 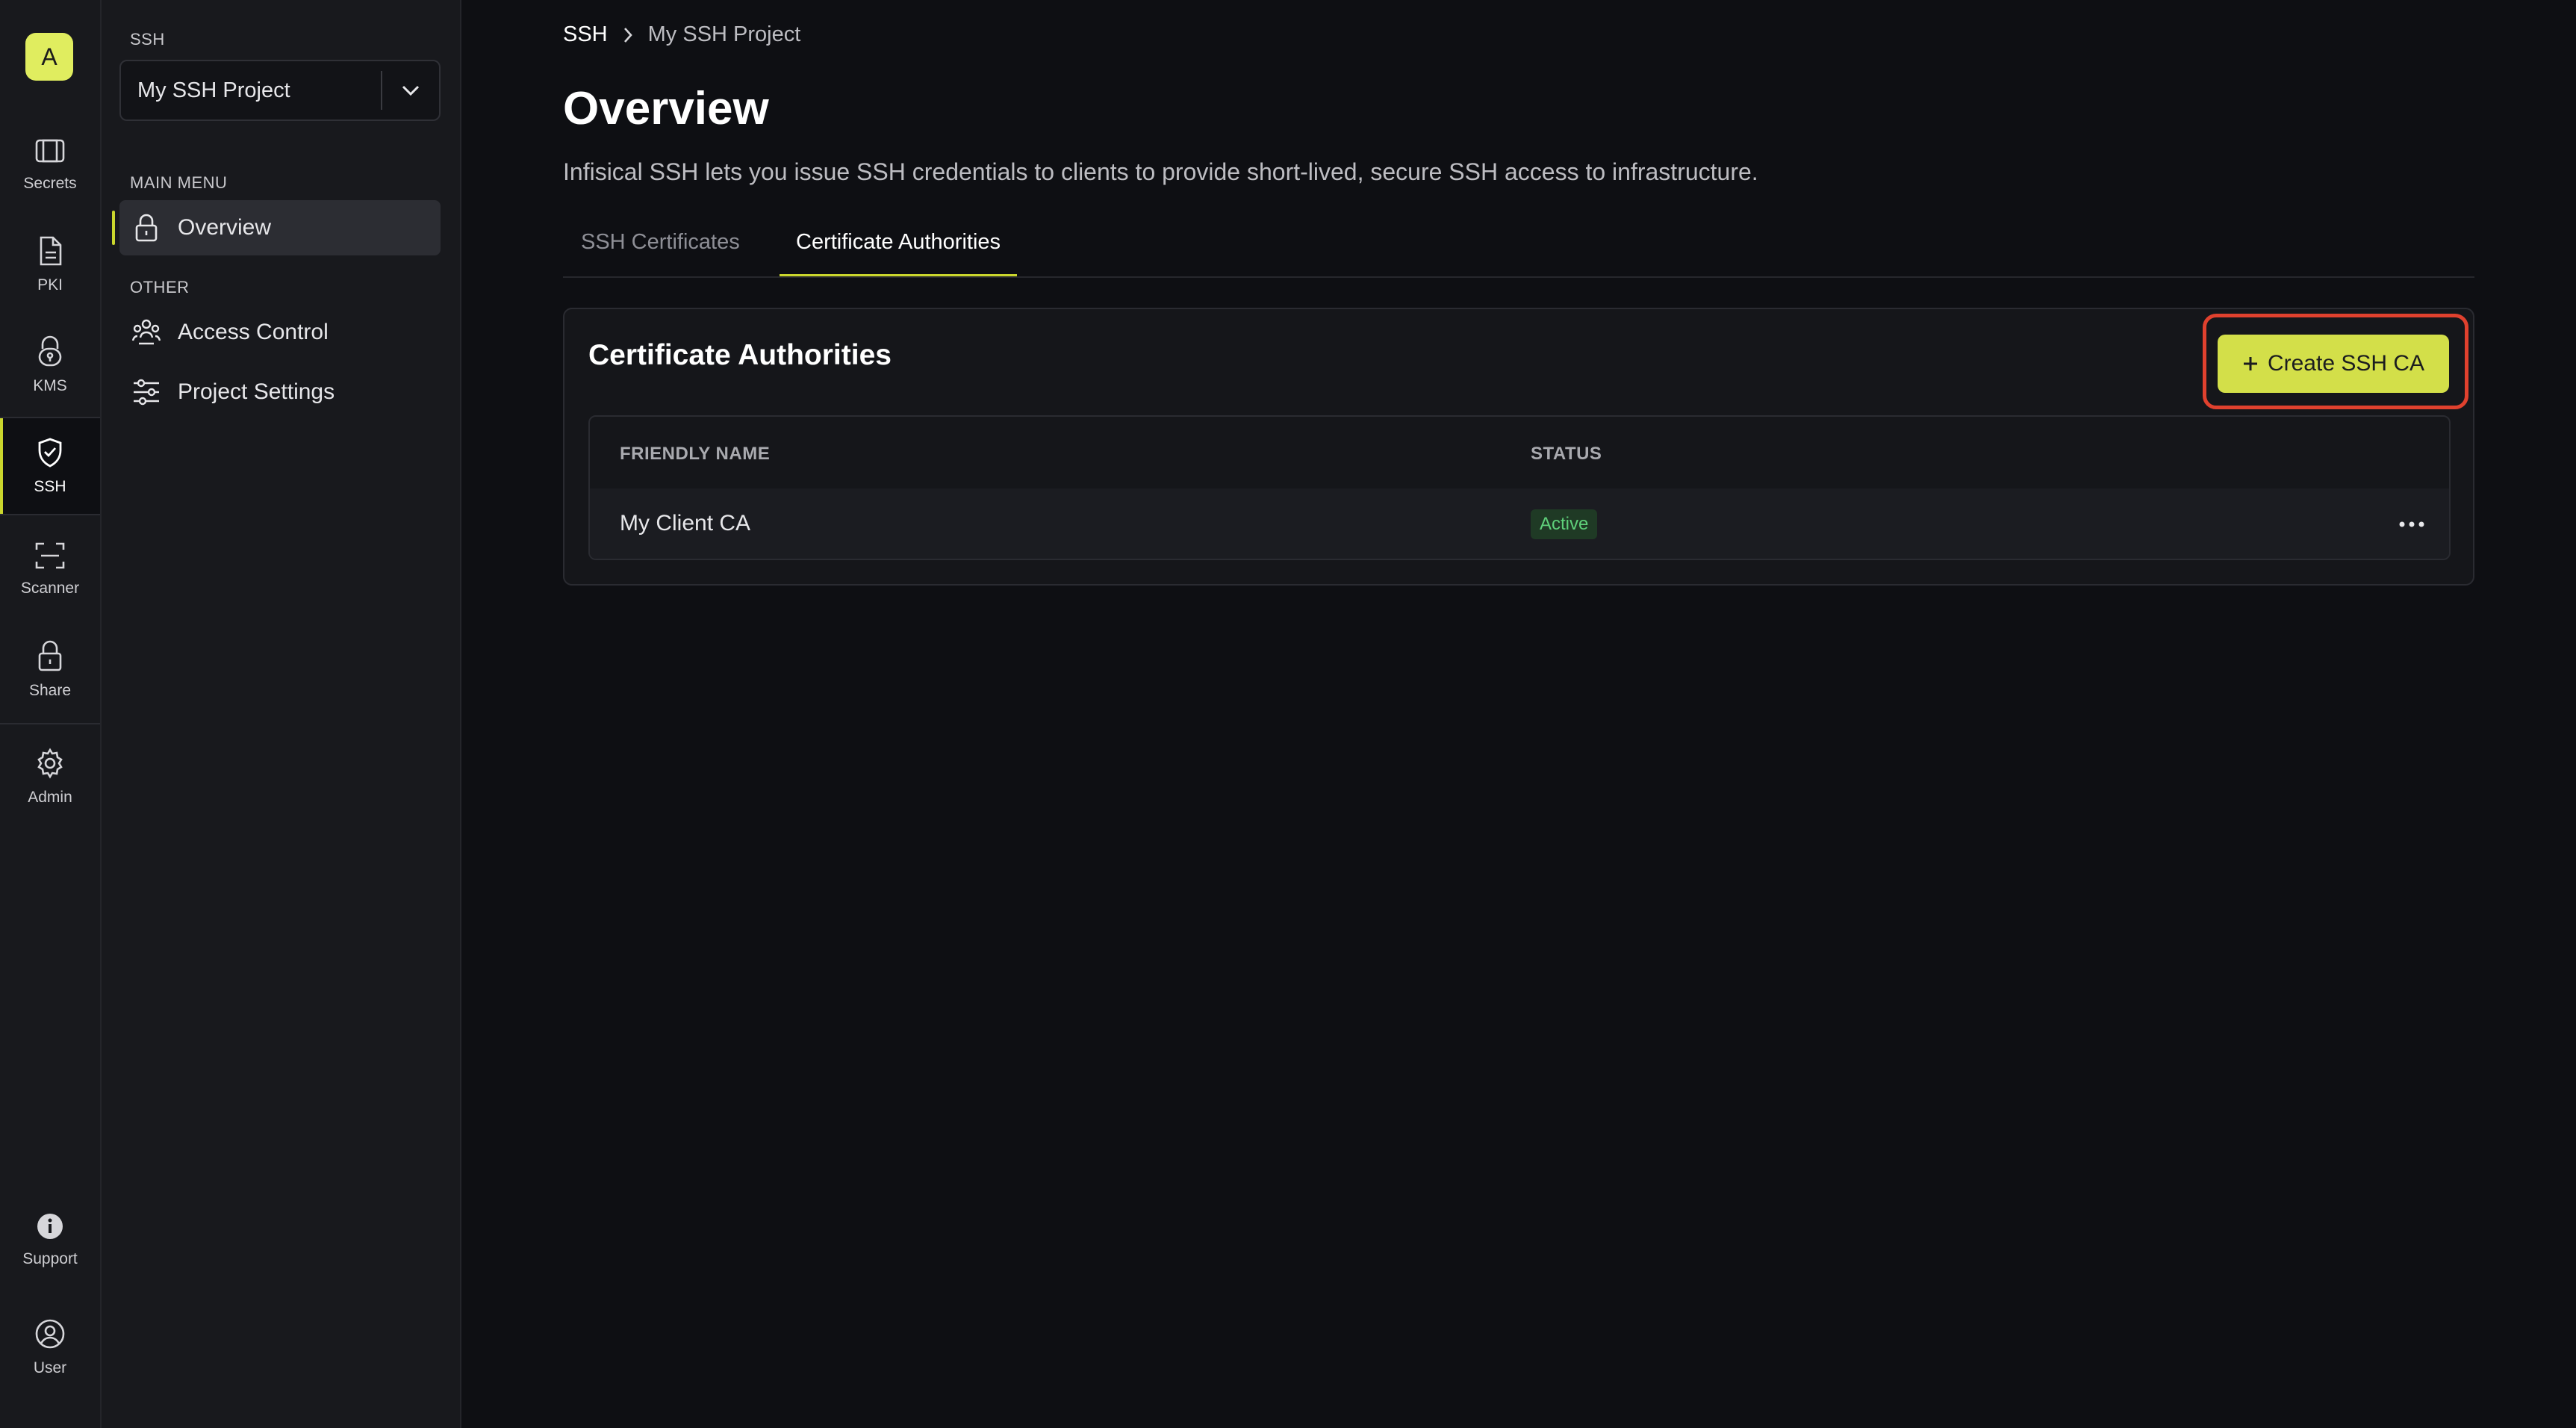 What do you see at coordinates (50, 556) in the screenshot?
I see `scan-icon` at bounding box center [50, 556].